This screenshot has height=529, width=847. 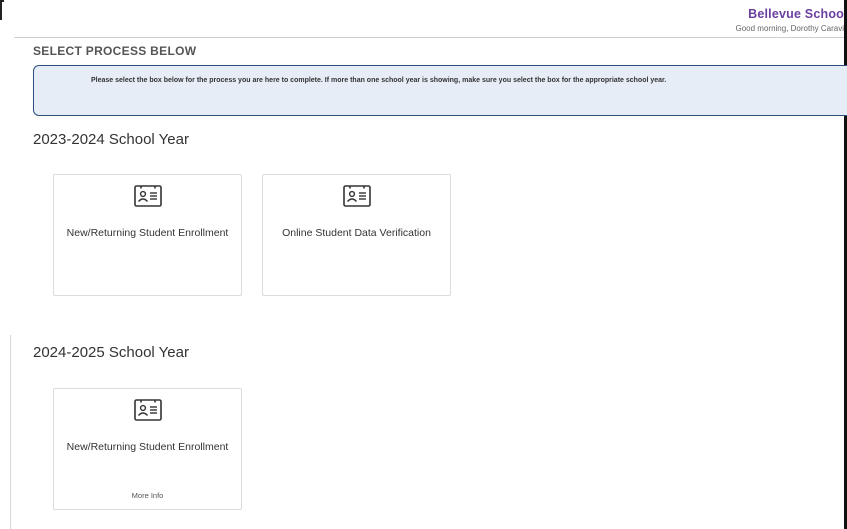 I want to click on card-label: Online Student Data Verification, so click(x=356, y=233).